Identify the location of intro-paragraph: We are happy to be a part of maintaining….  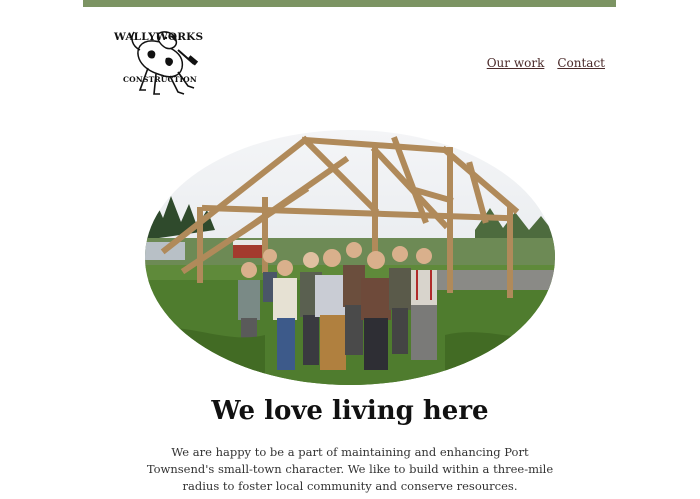
(350, 469).